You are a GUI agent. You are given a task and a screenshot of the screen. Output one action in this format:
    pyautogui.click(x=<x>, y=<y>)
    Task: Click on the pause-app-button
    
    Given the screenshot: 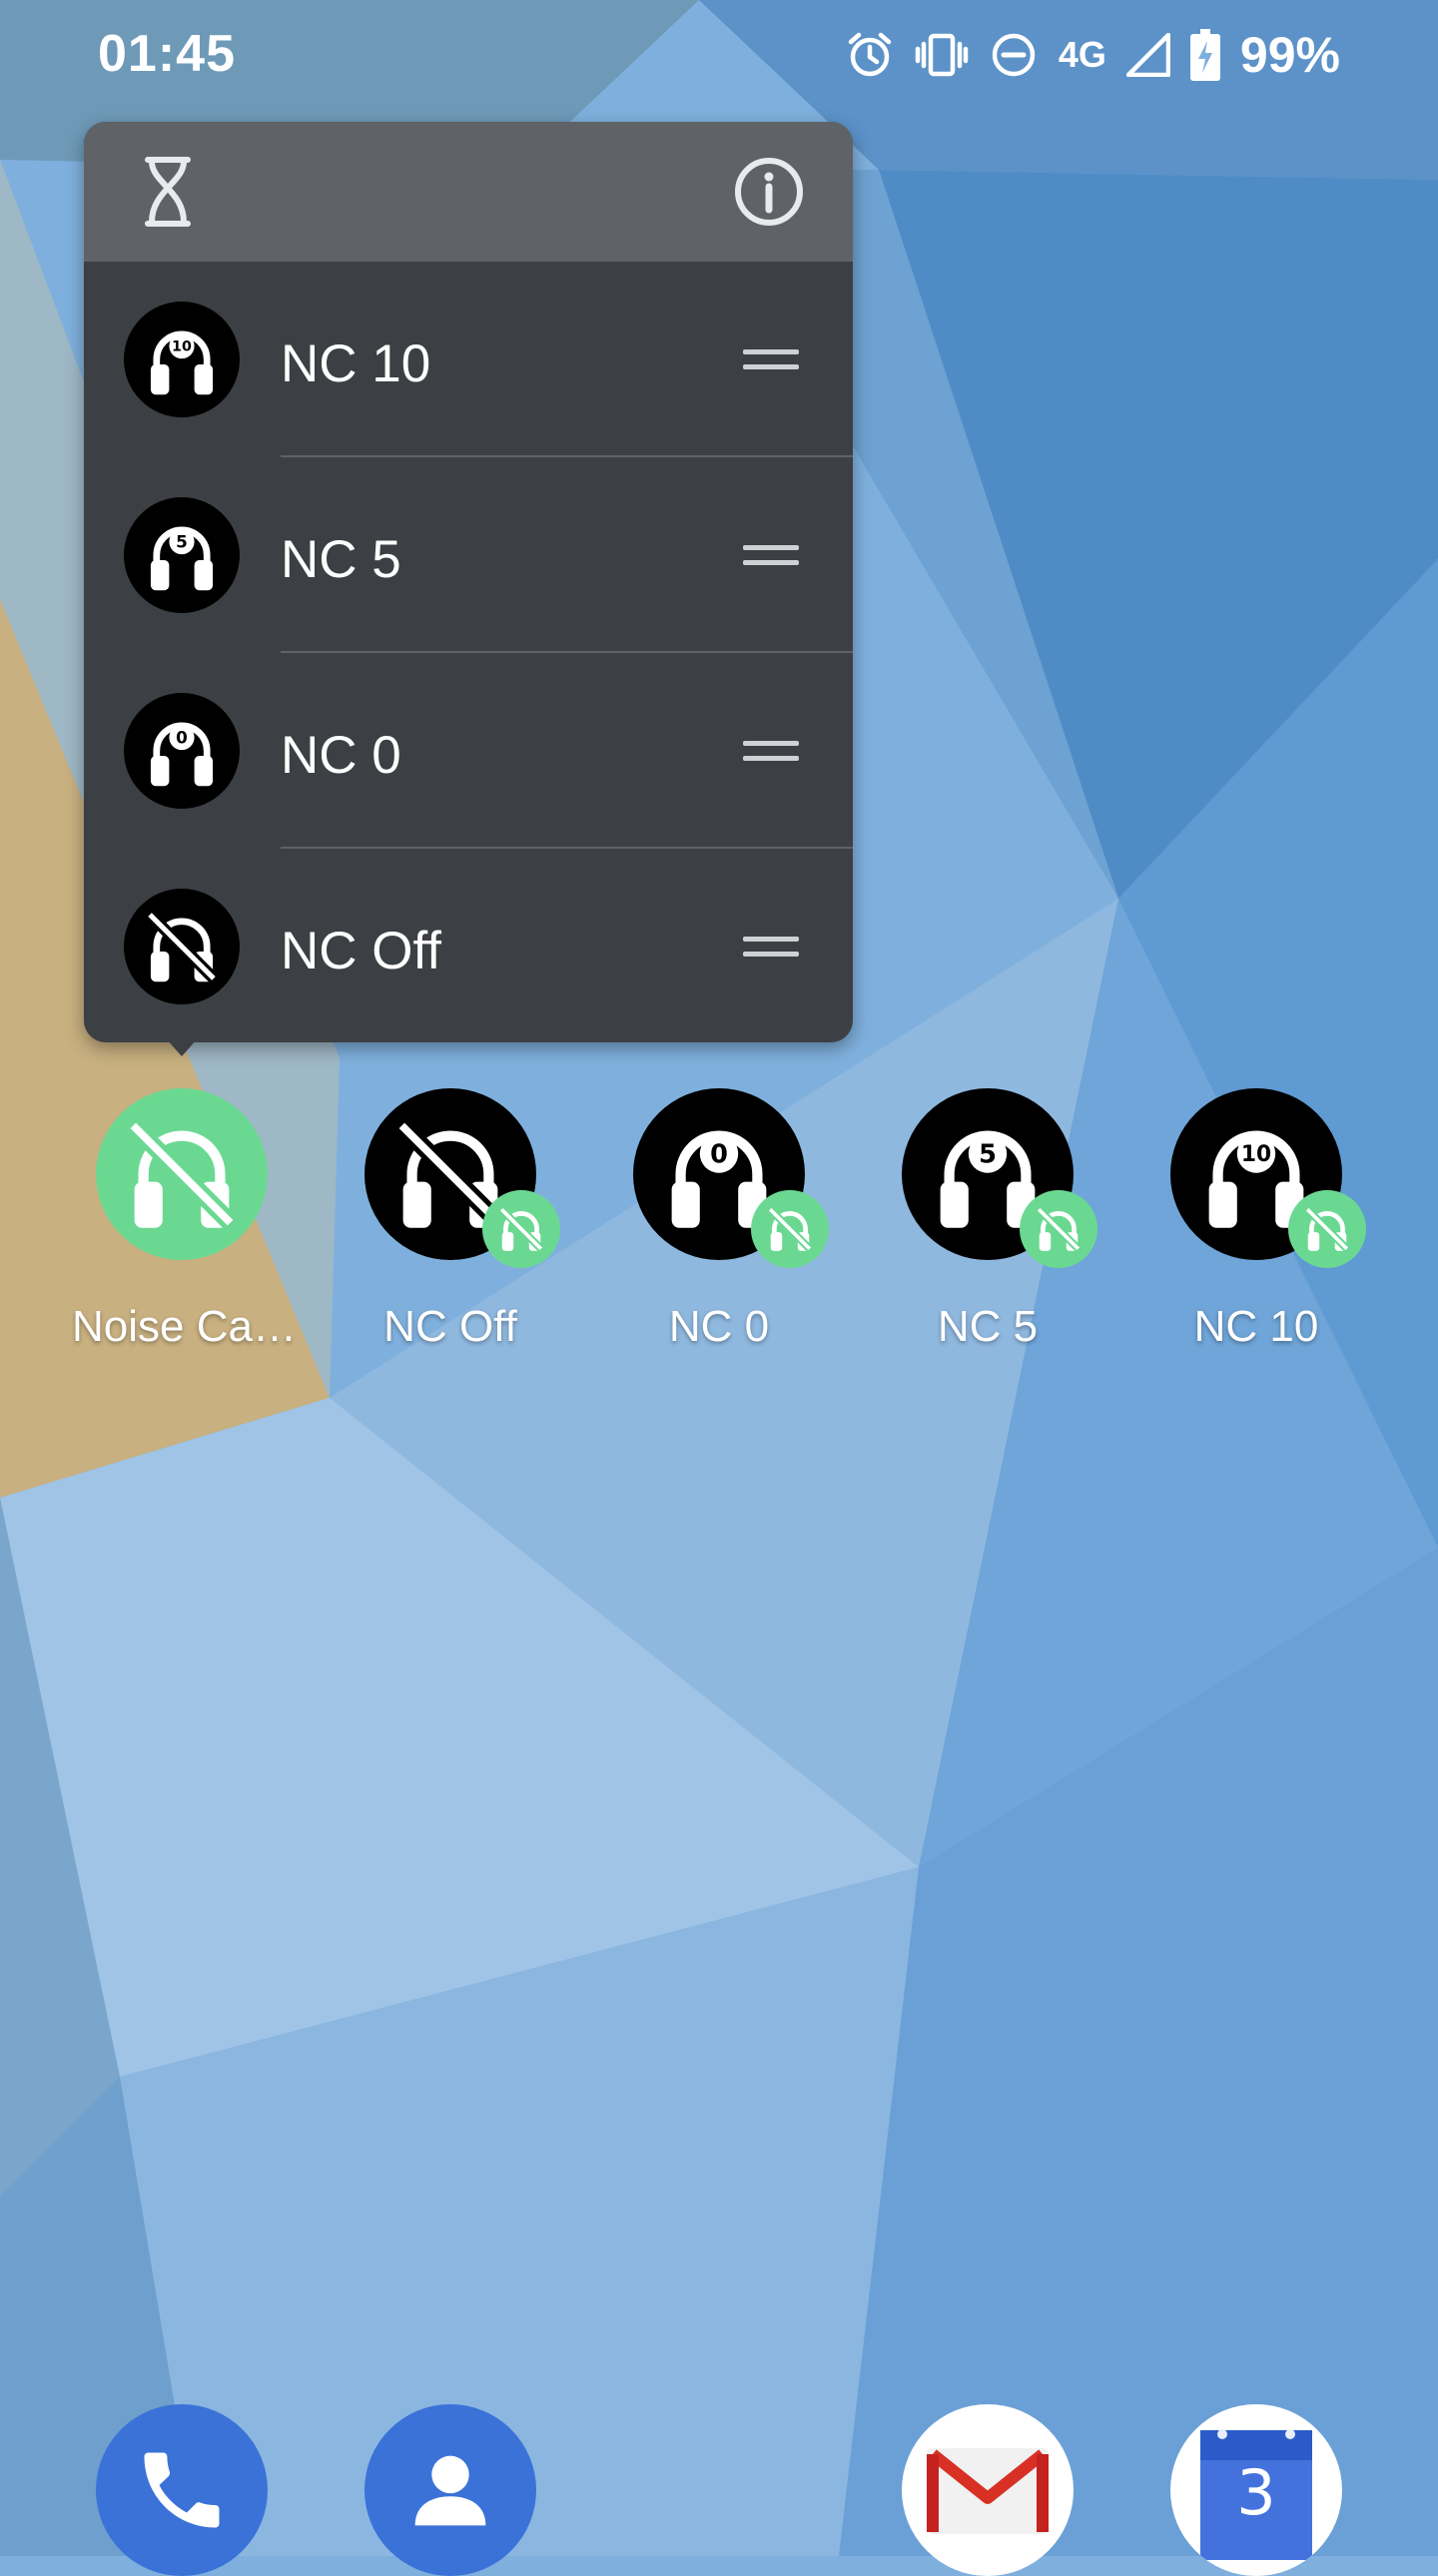 What is the action you would take?
    pyautogui.click(x=168, y=192)
    